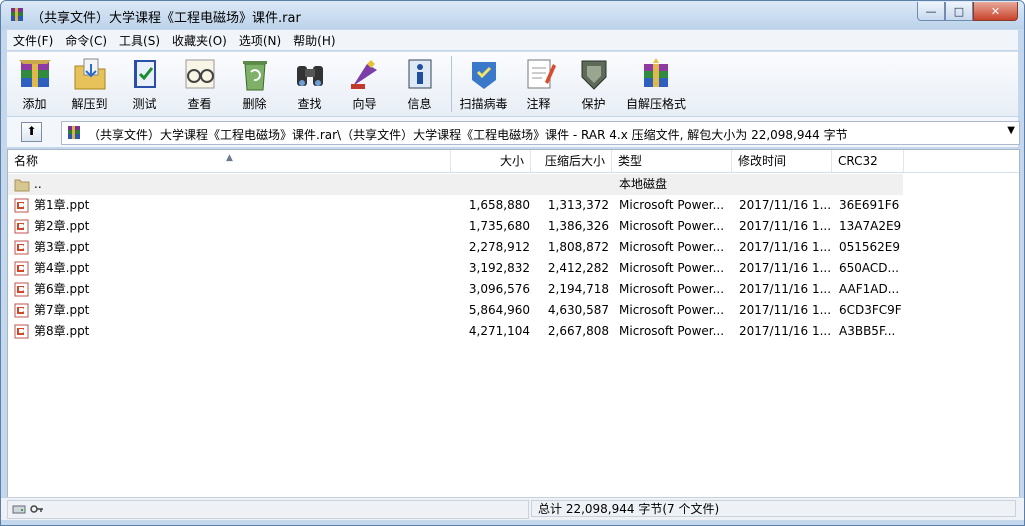 The height and width of the screenshot is (526, 1025). I want to click on close-button: ✕, so click(995, 11).